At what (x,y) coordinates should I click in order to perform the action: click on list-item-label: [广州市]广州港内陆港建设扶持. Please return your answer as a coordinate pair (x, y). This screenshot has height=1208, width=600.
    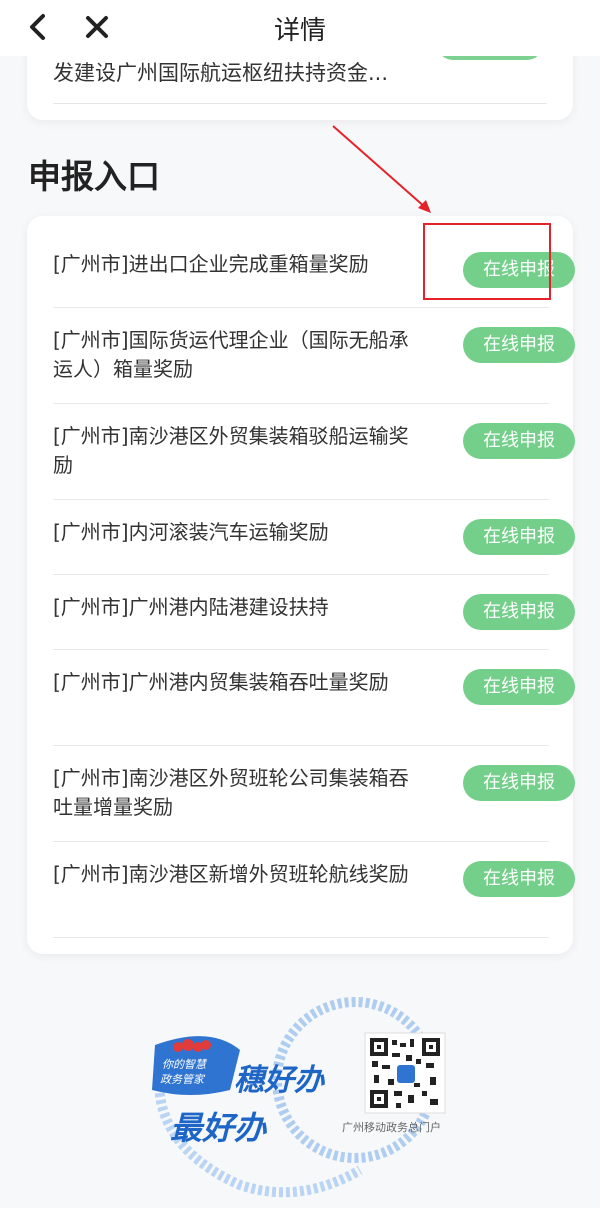
    Looking at the image, I should click on (191, 607).